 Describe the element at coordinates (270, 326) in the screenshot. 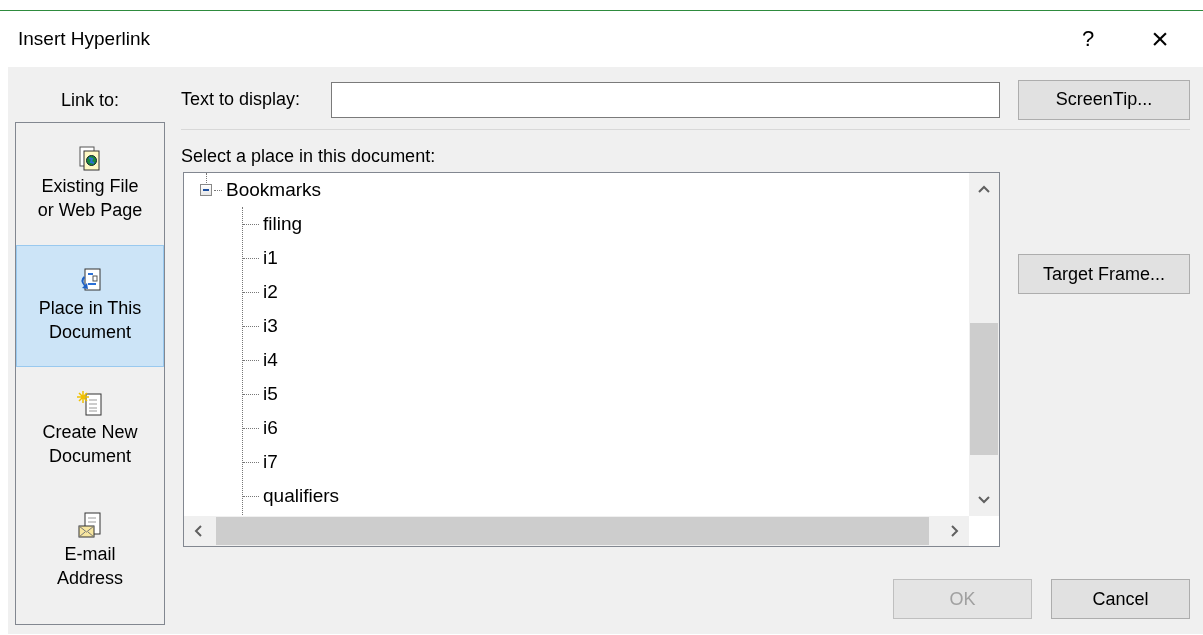

I see `tree-item: i3` at that location.